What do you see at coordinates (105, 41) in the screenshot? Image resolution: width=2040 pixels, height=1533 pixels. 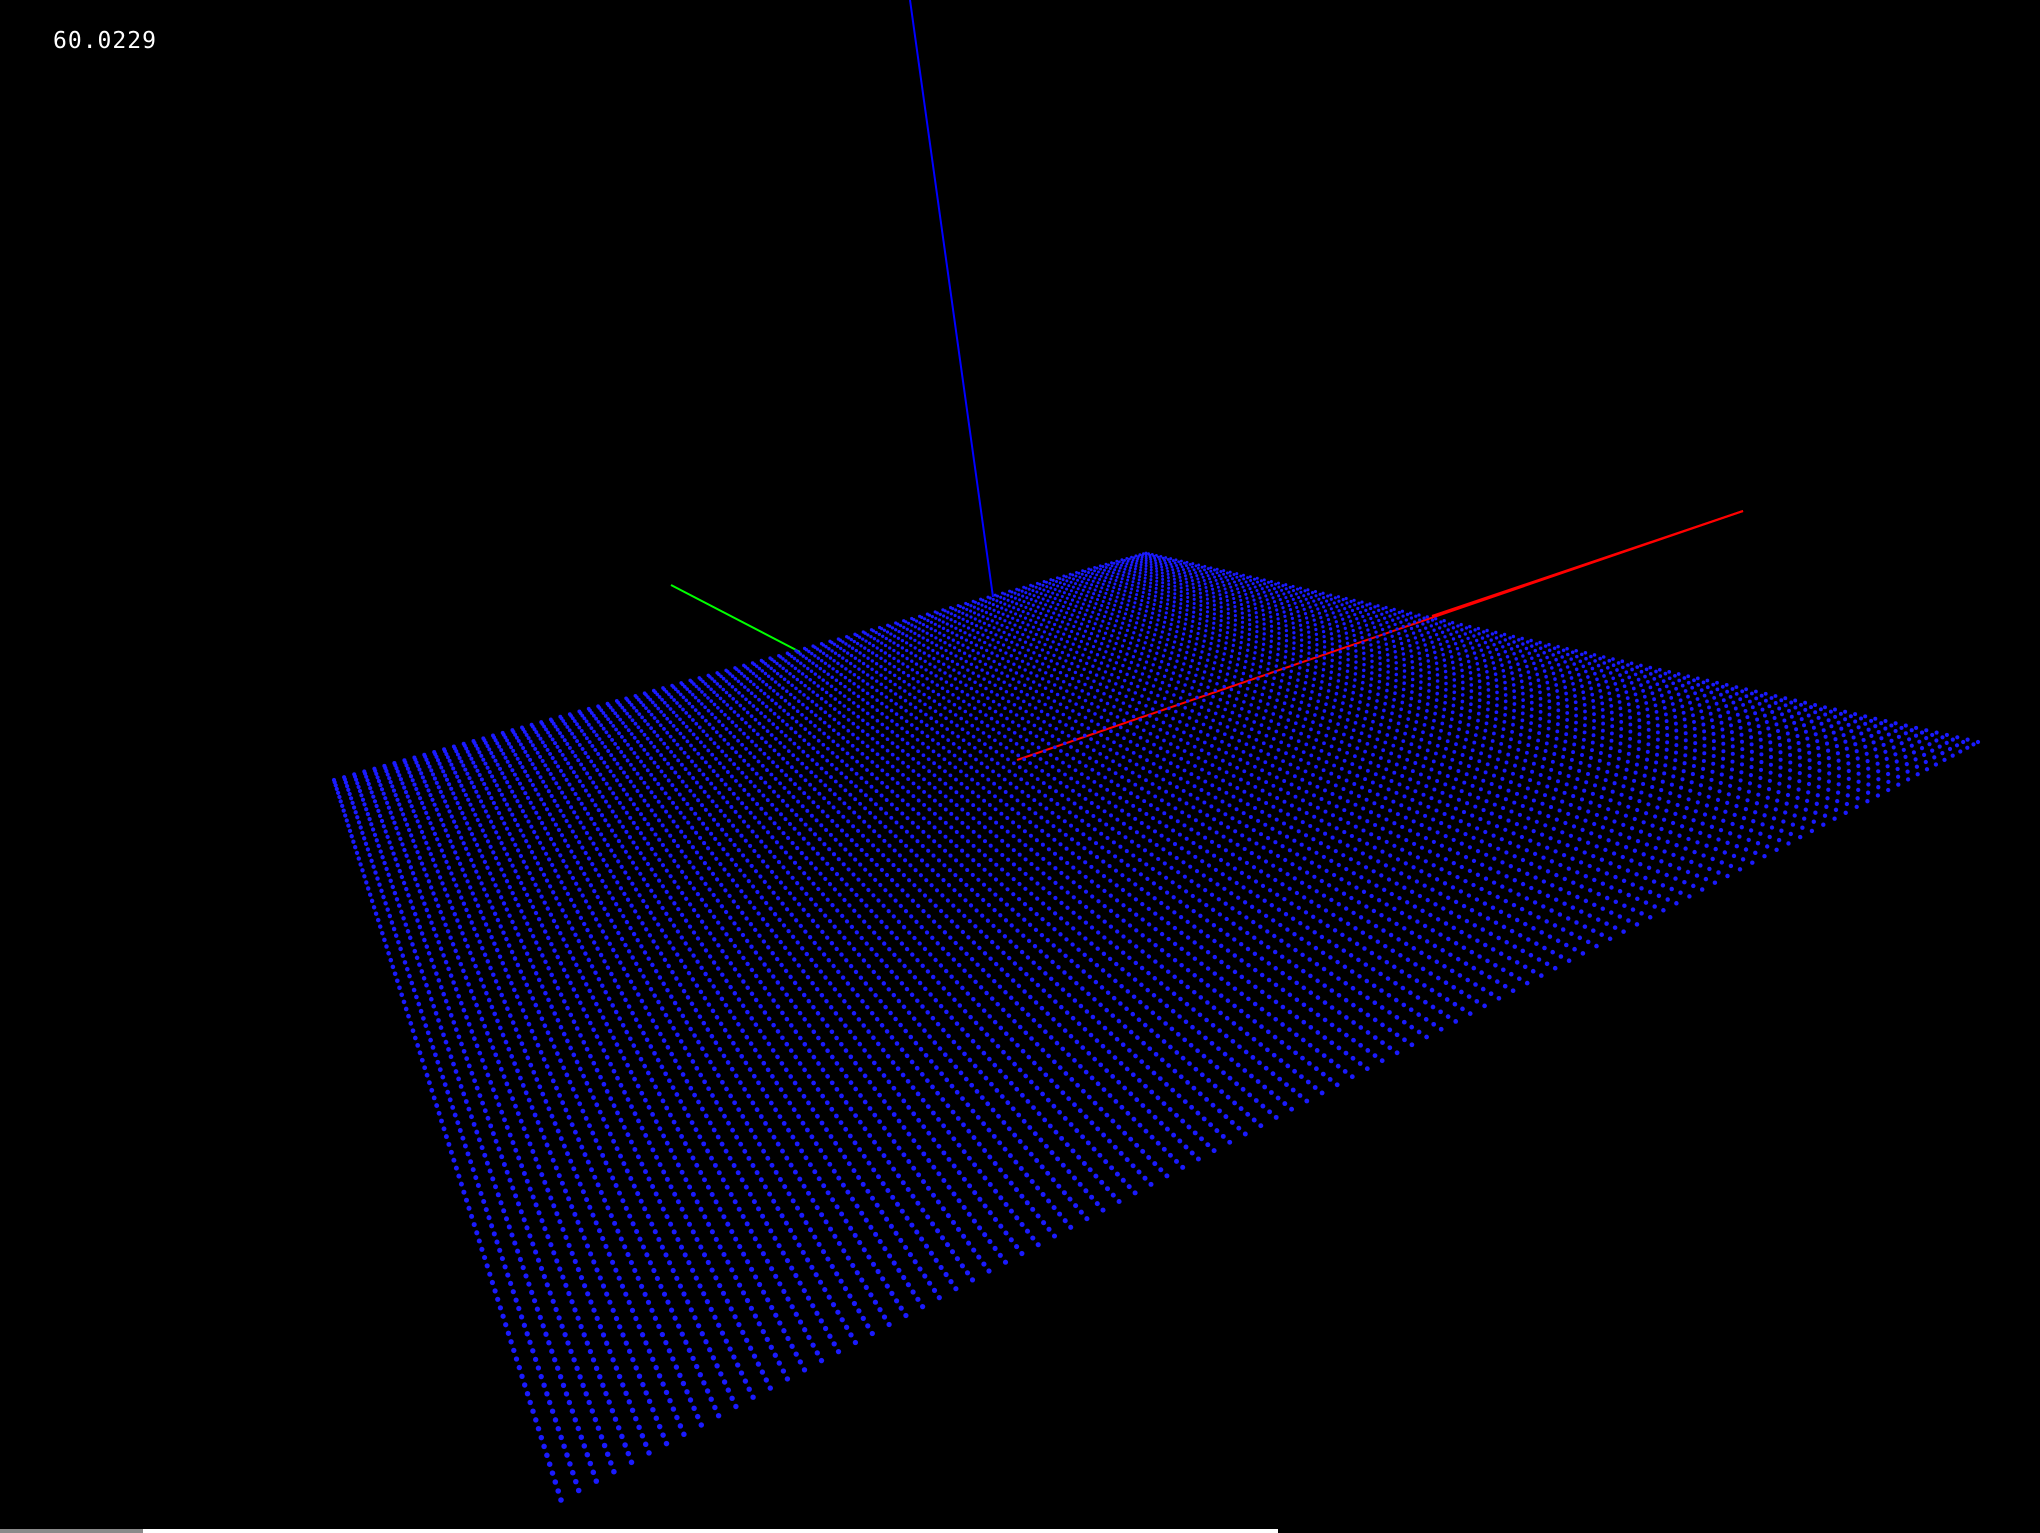 I see `fps-counter: 60.0229` at bounding box center [105, 41].